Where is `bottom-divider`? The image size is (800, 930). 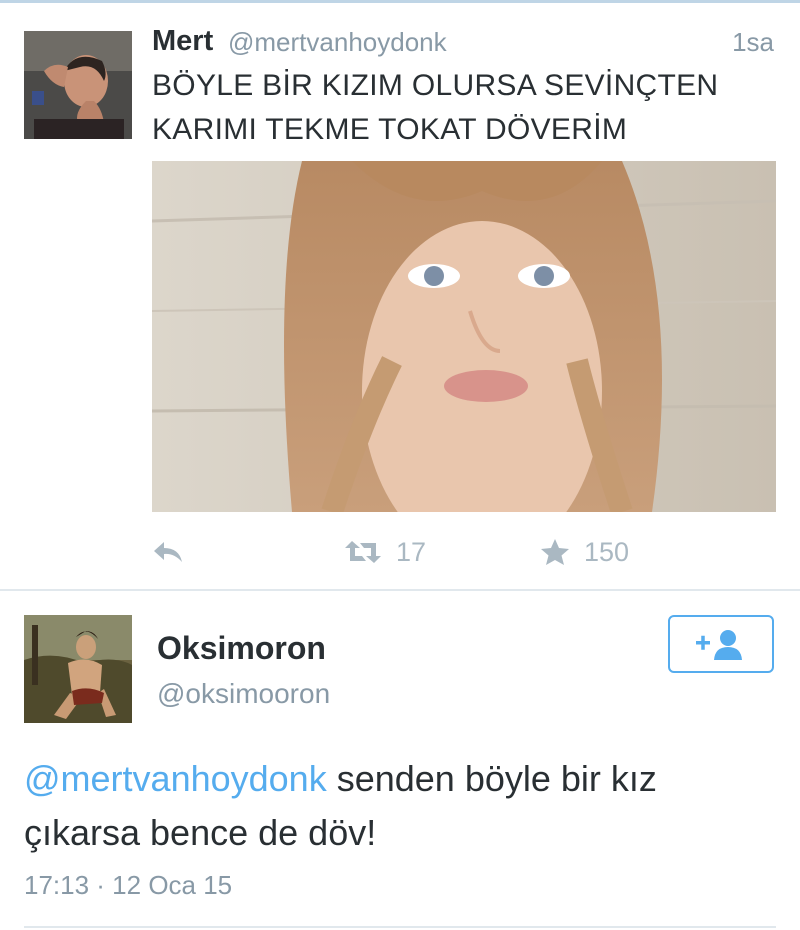 bottom-divider is located at coordinates (400, 927).